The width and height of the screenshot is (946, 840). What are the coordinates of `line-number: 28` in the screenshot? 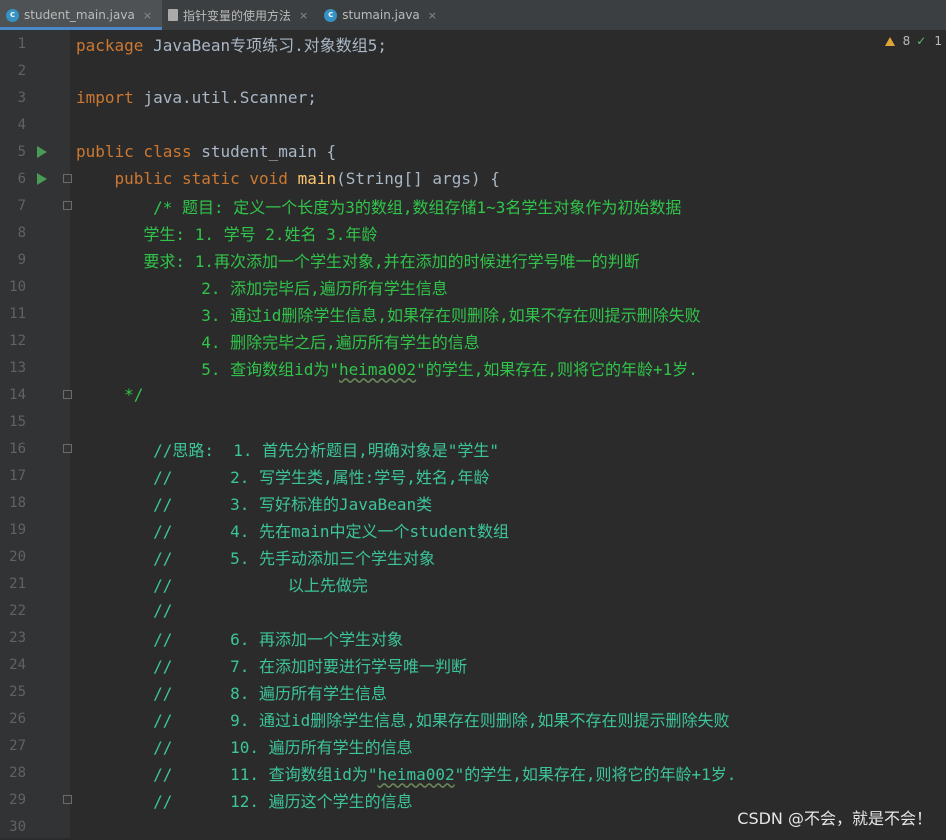 It's located at (17, 772).